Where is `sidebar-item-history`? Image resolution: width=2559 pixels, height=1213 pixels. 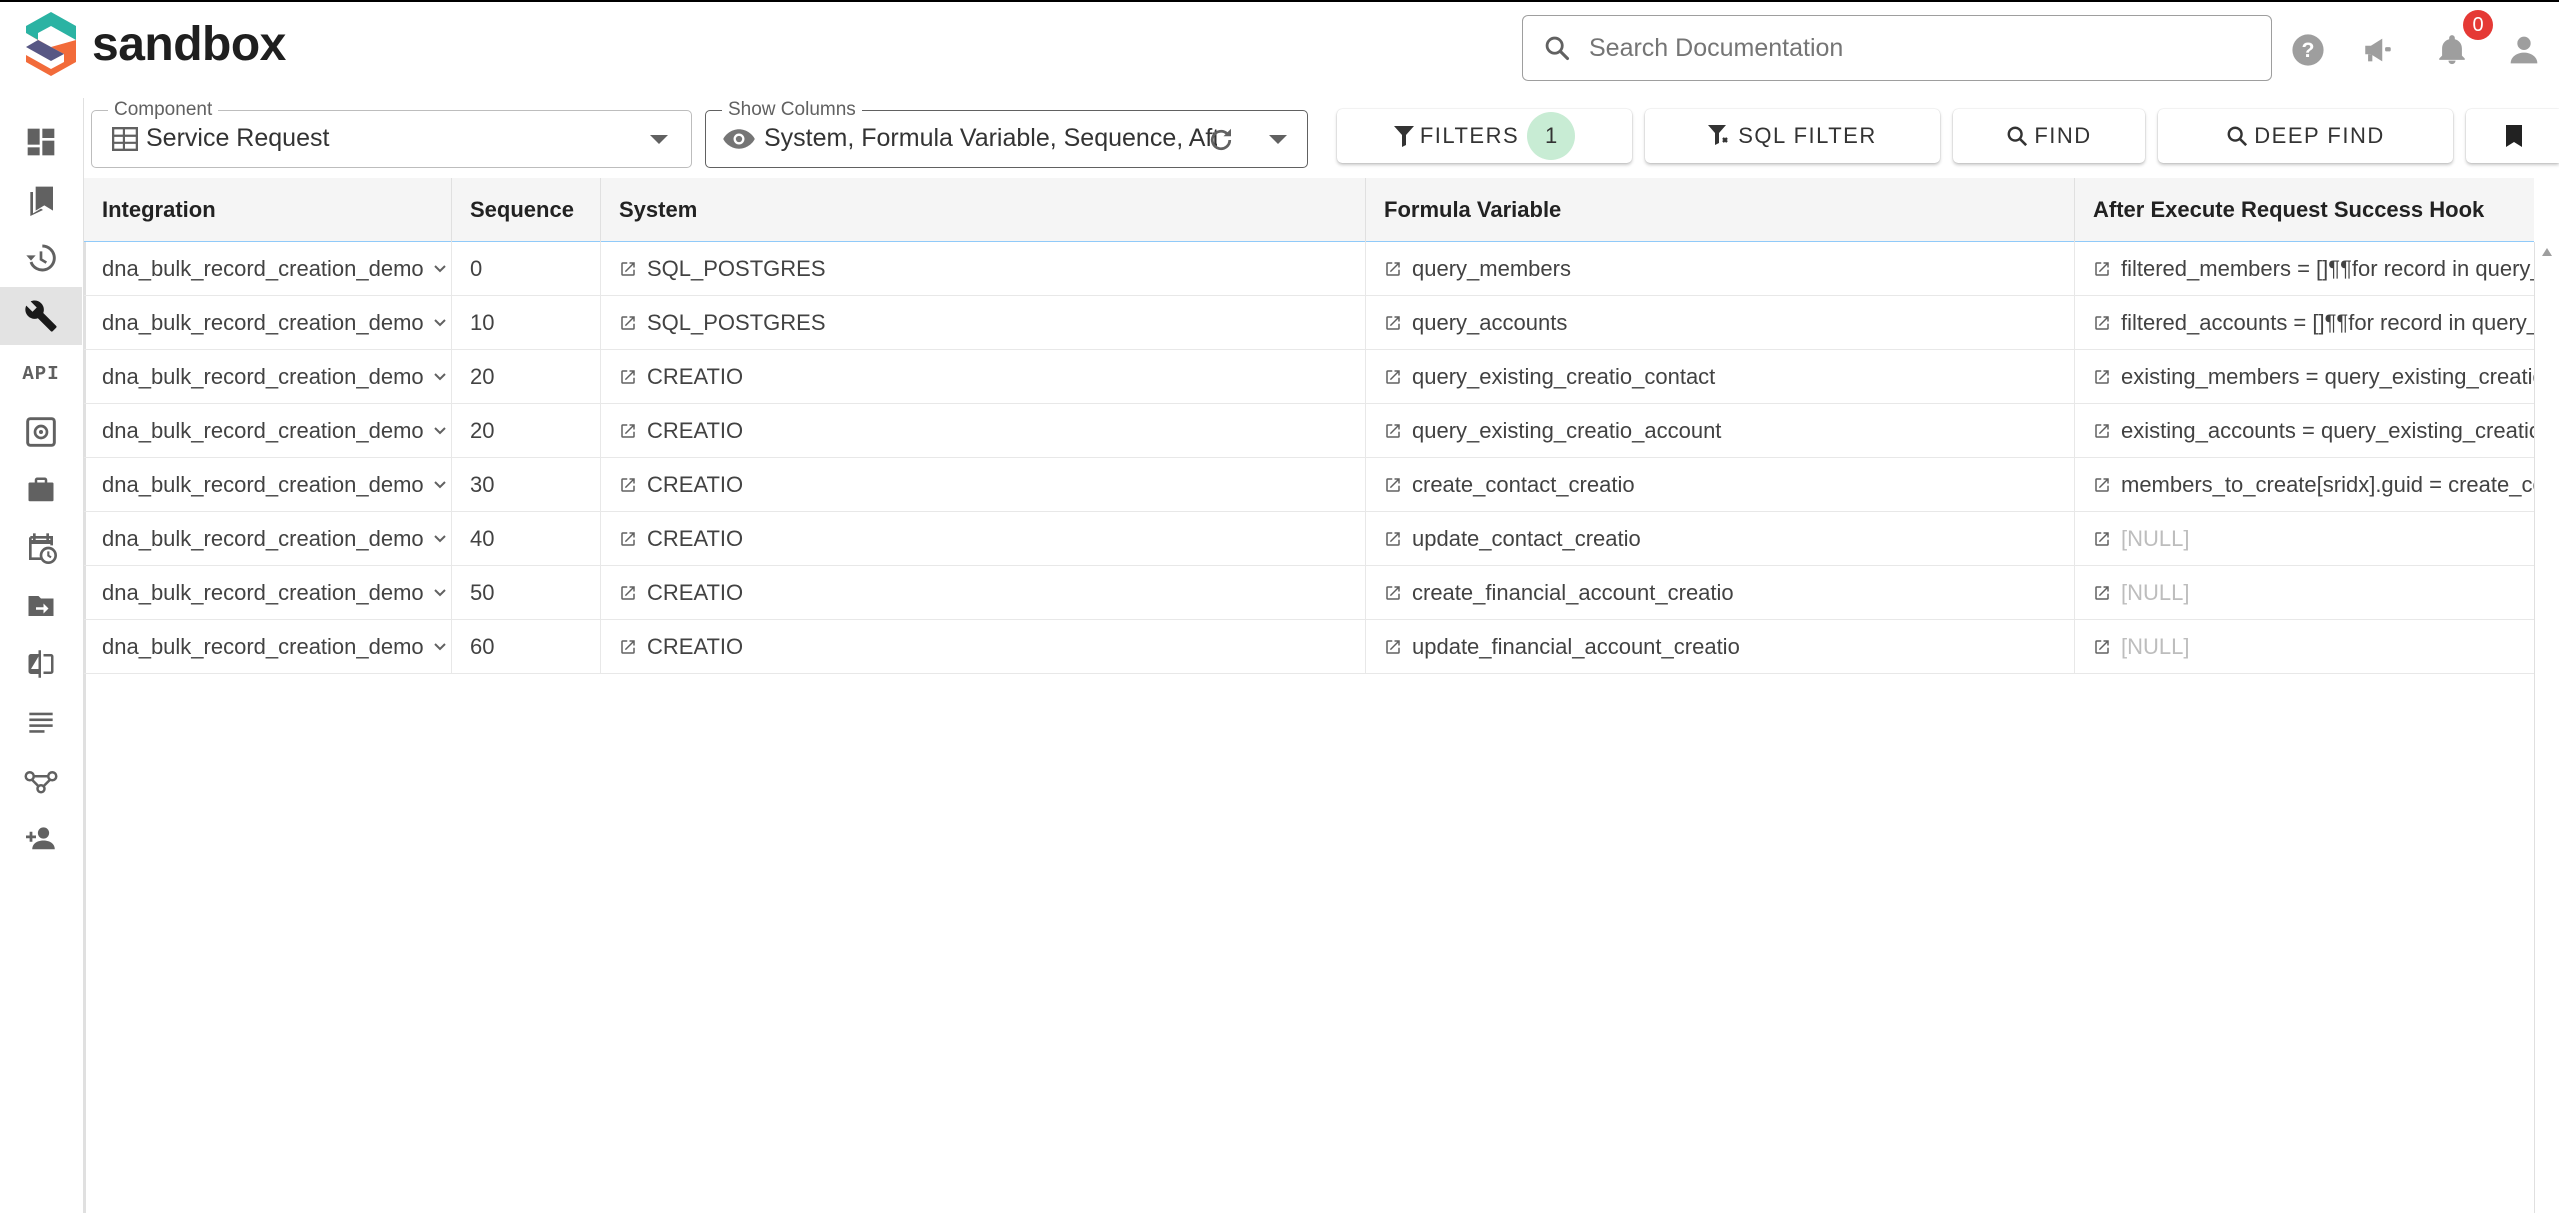
sidebar-item-history is located at coordinates (41, 258).